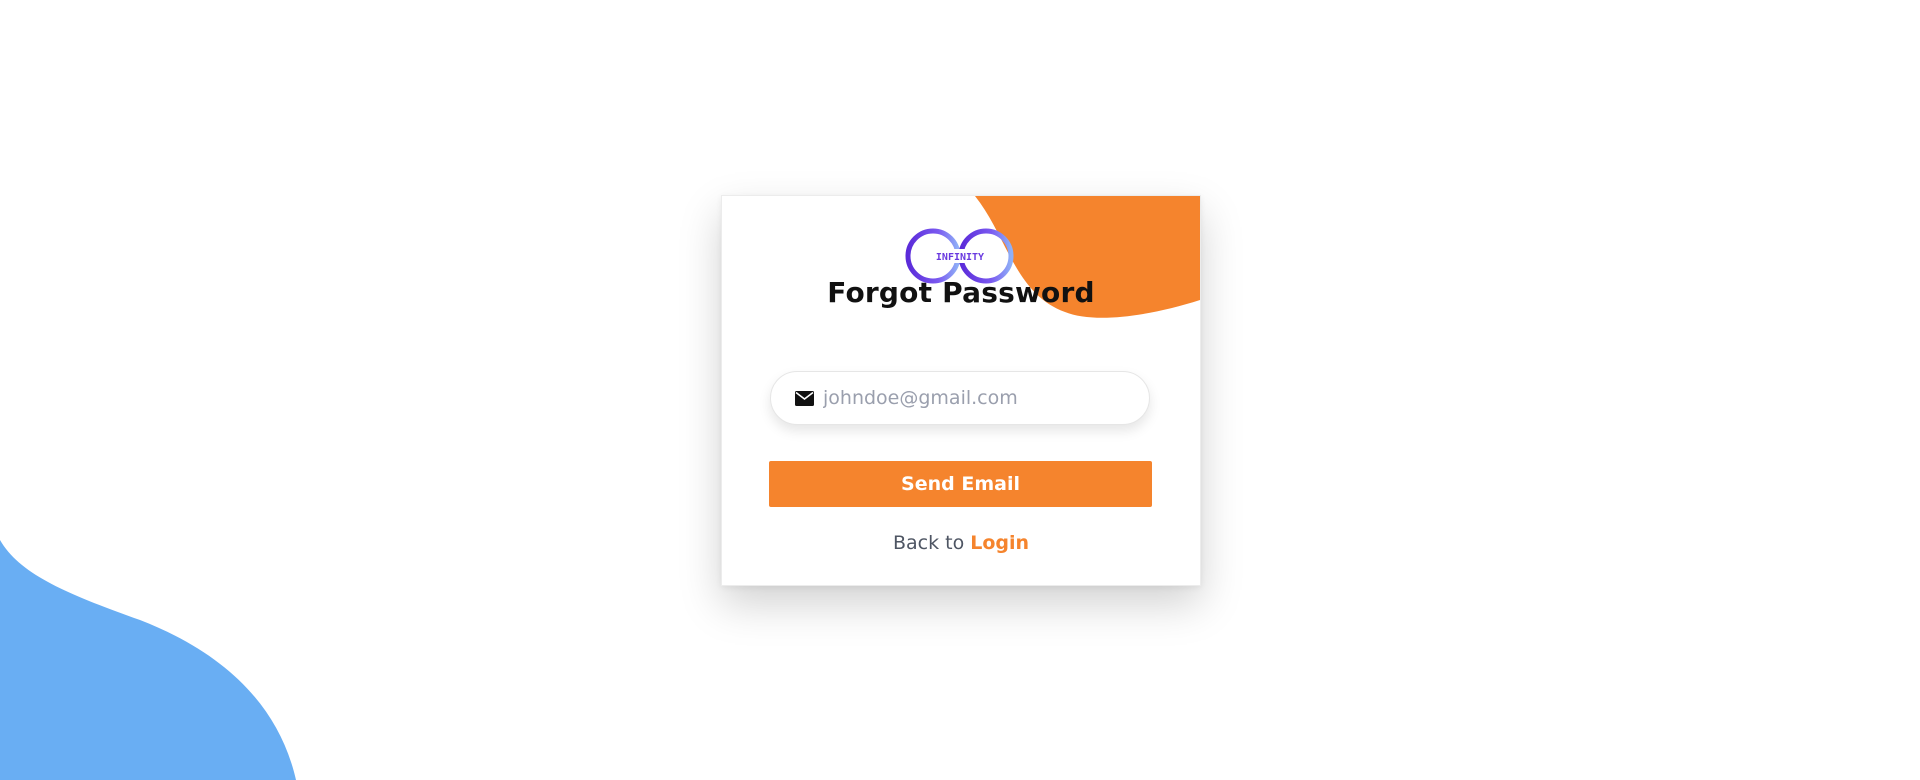 The width and height of the screenshot is (1920, 780). What do you see at coordinates (804, 398) in the screenshot?
I see `envelope-icon` at bounding box center [804, 398].